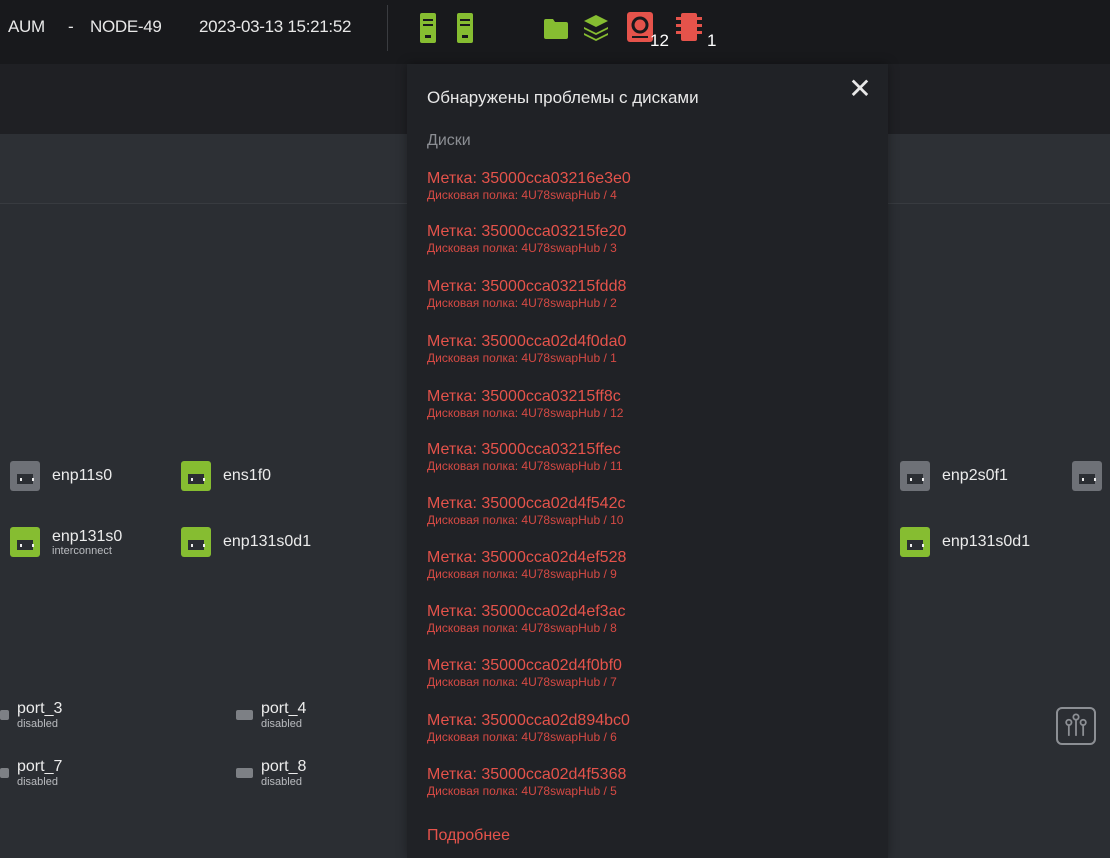 The width and height of the screenshot is (1110, 858). Describe the element at coordinates (87, 536) in the screenshot. I see `interface-name: enp131s0` at that location.